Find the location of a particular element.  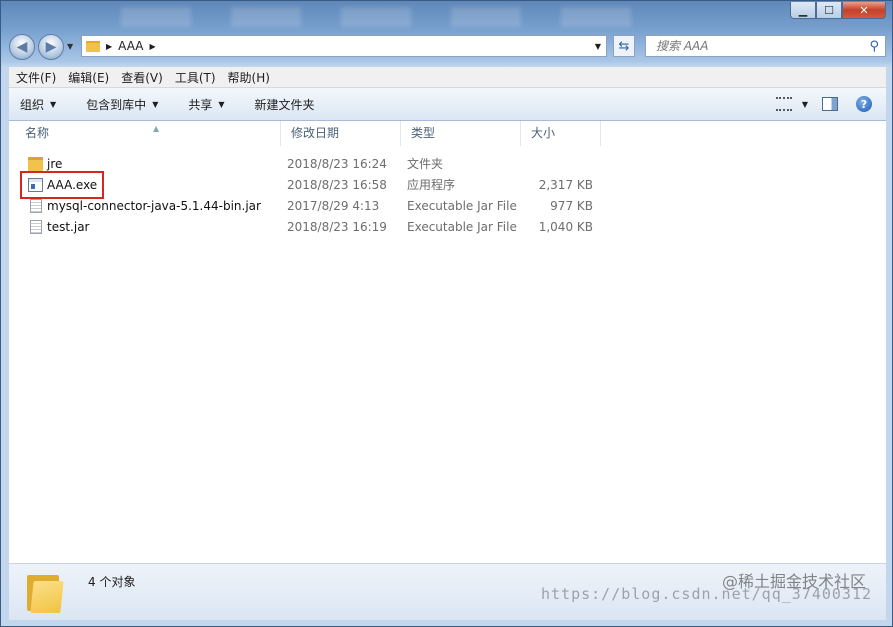

forward-button: ▶ is located at coordinates (51, 47).